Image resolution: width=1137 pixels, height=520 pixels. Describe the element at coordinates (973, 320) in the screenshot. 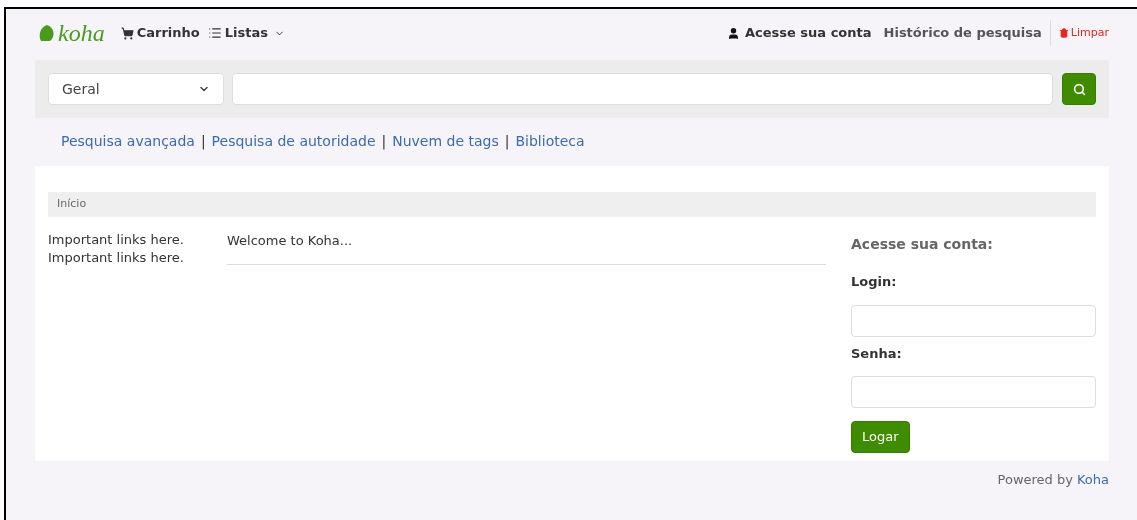

I see `login-field` at that location.